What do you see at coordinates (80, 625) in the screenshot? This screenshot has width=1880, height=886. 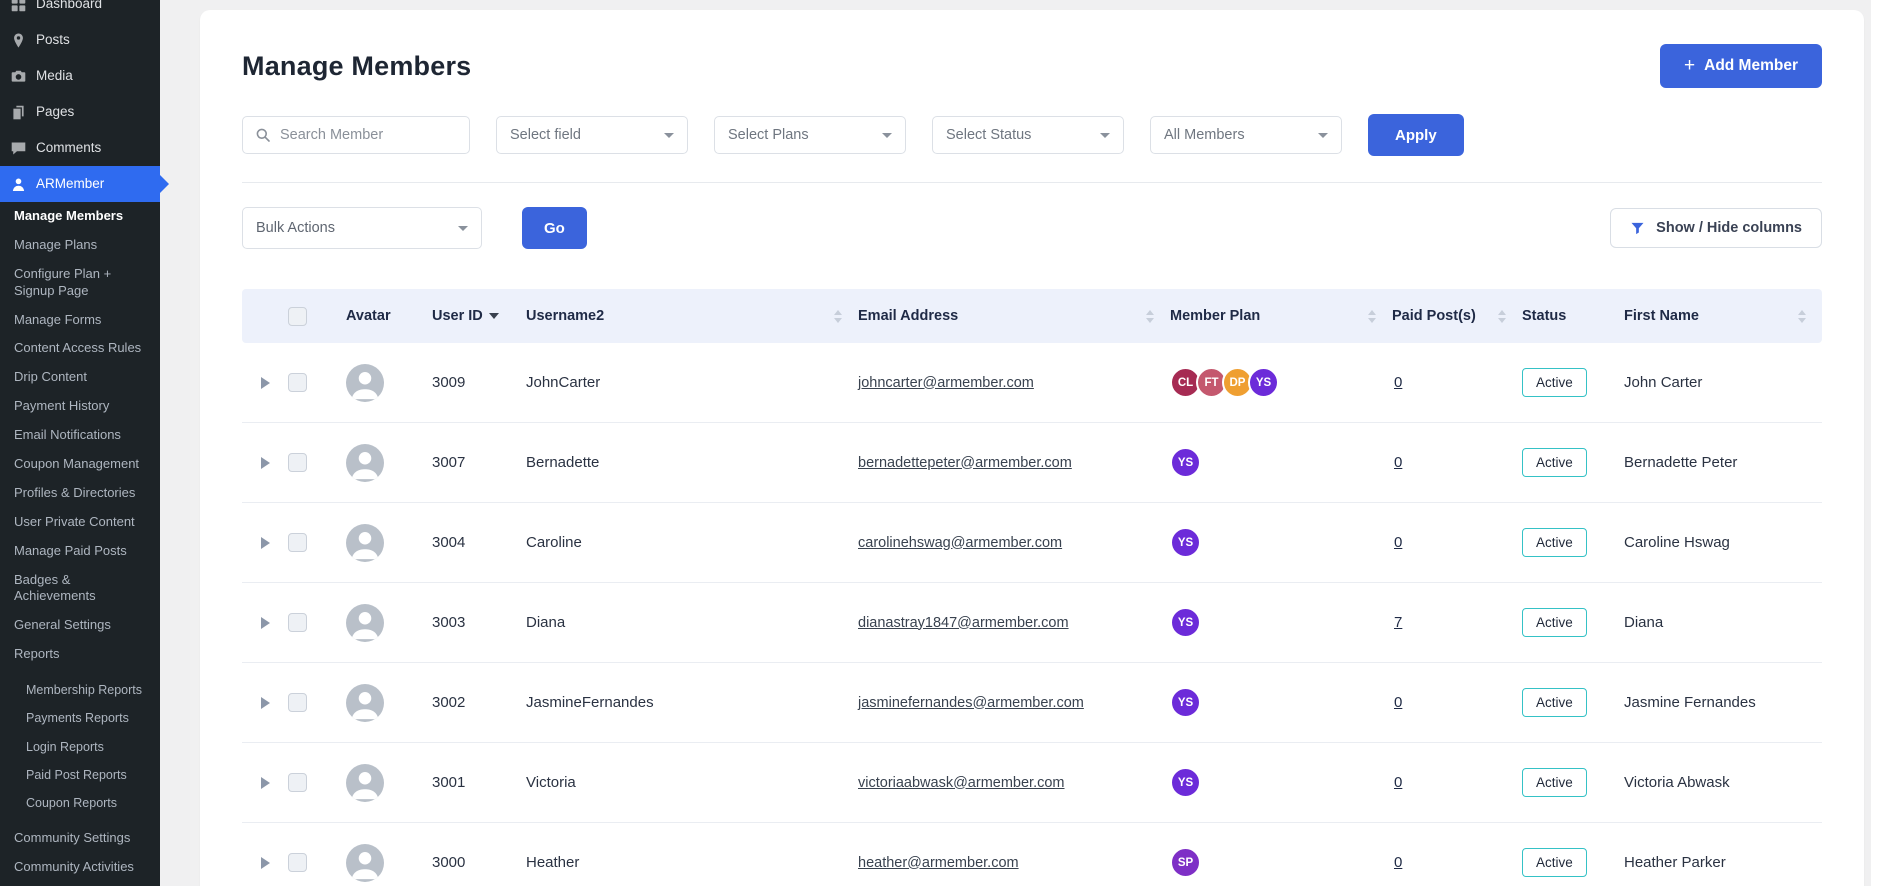 I see `submenu-item-general-settings: General Settings` at bounding box center [80, 625].